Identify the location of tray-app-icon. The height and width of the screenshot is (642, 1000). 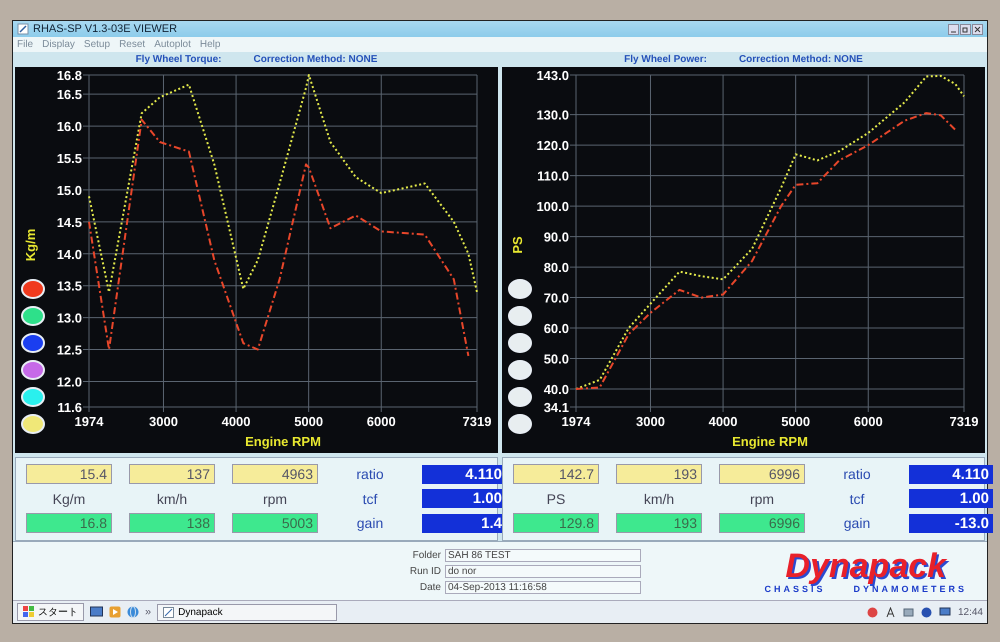
(872, 612).